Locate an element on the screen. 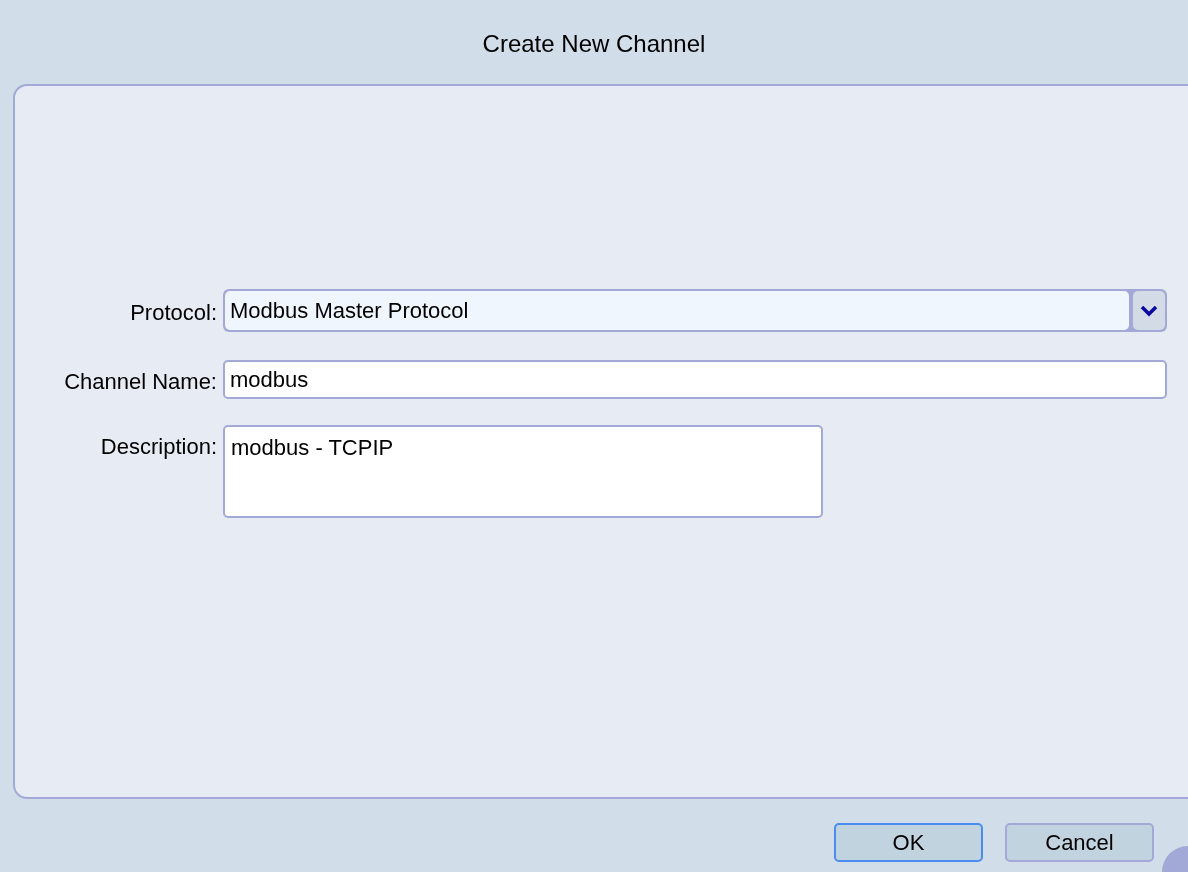 The width and height of the screenshot is (1188, 872). window-title: Create New Channel is located at coordinates (594, 44).